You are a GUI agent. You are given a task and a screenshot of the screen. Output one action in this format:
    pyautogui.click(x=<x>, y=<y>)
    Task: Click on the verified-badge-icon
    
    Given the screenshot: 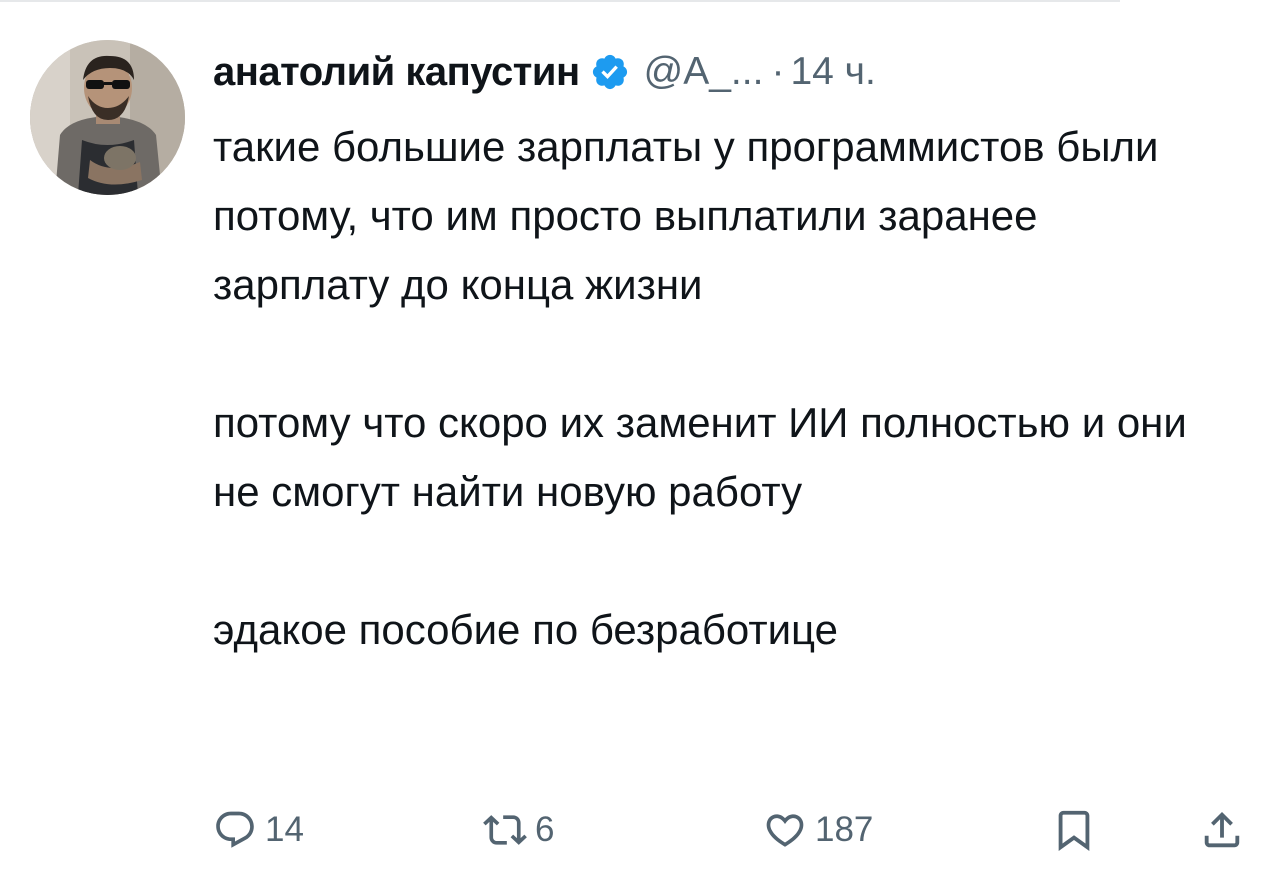 What is the action you would take?
    pyautogui.click(x=610, y=72)
    